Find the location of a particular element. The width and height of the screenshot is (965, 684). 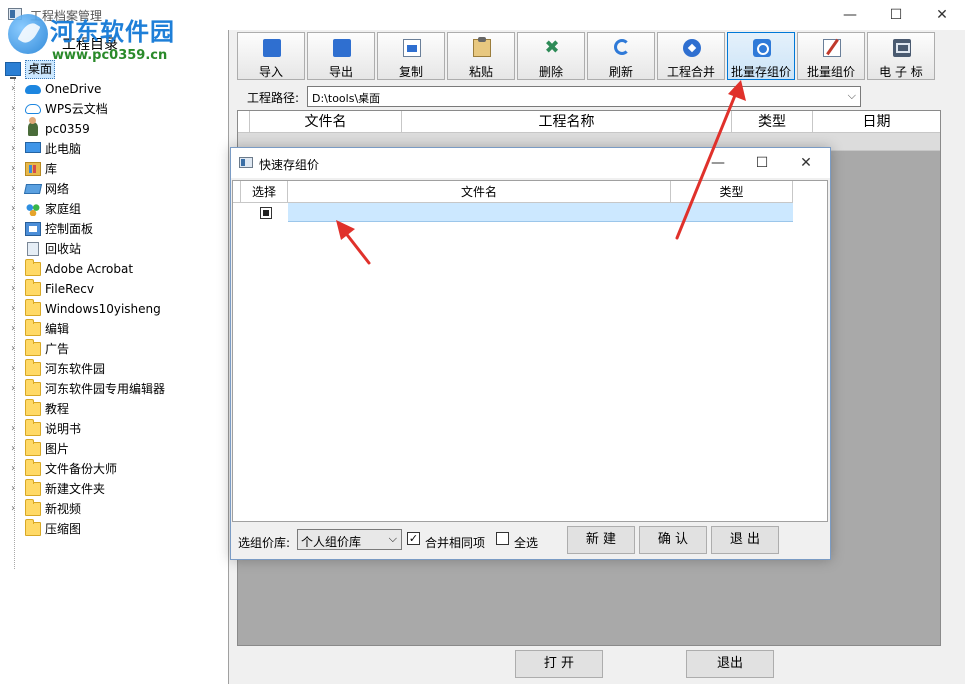

toolbar-button: 批量组价 is located at coordinates (831, 56).